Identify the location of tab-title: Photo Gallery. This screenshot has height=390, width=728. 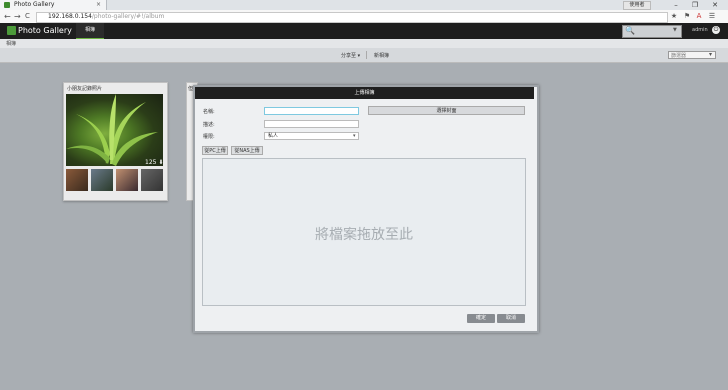
(34, 4).